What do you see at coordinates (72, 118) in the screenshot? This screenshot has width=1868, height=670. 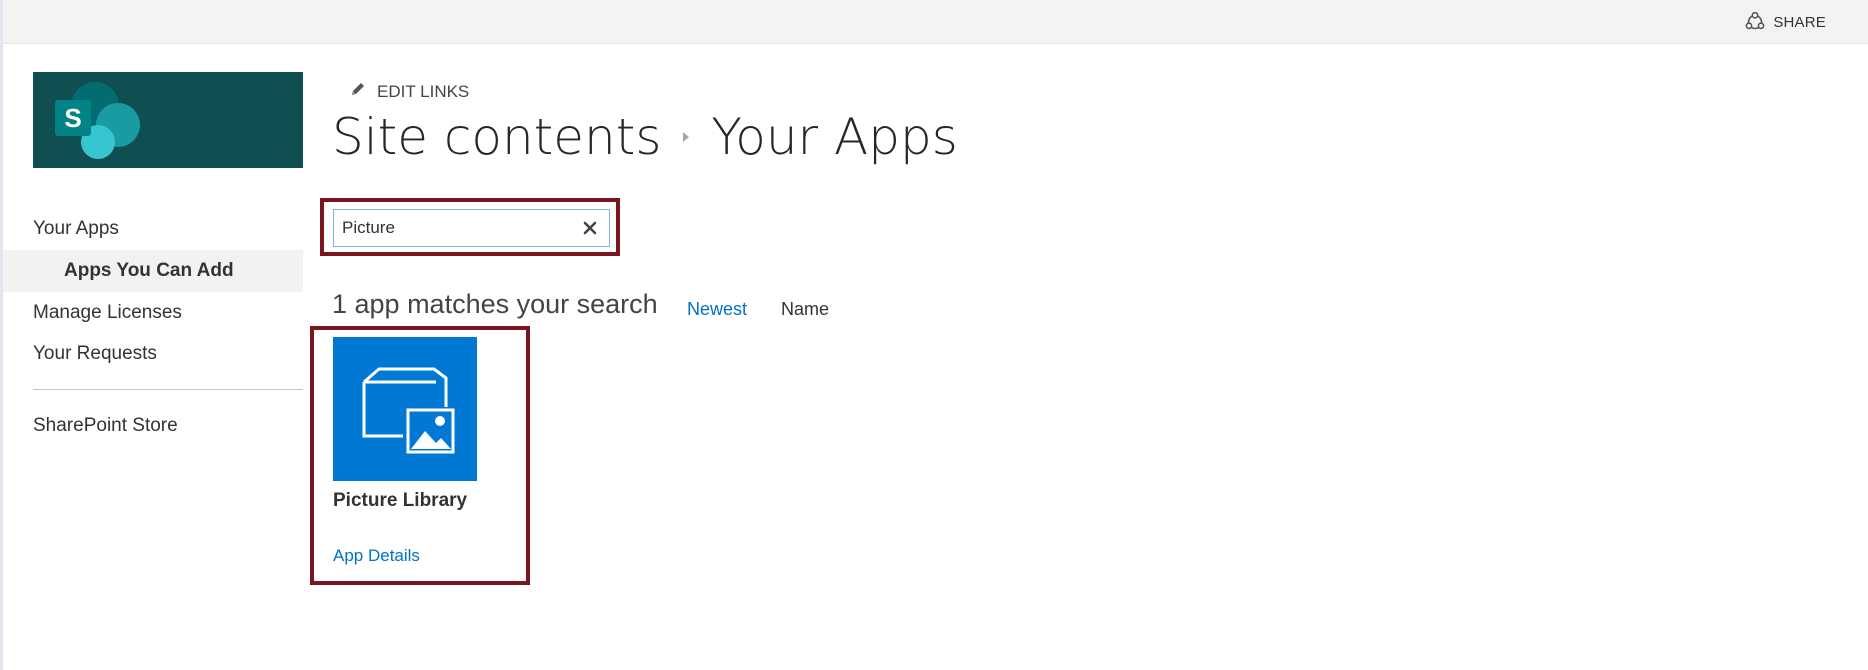 I see `logo-letter: S` at bounding box center [72, 118].